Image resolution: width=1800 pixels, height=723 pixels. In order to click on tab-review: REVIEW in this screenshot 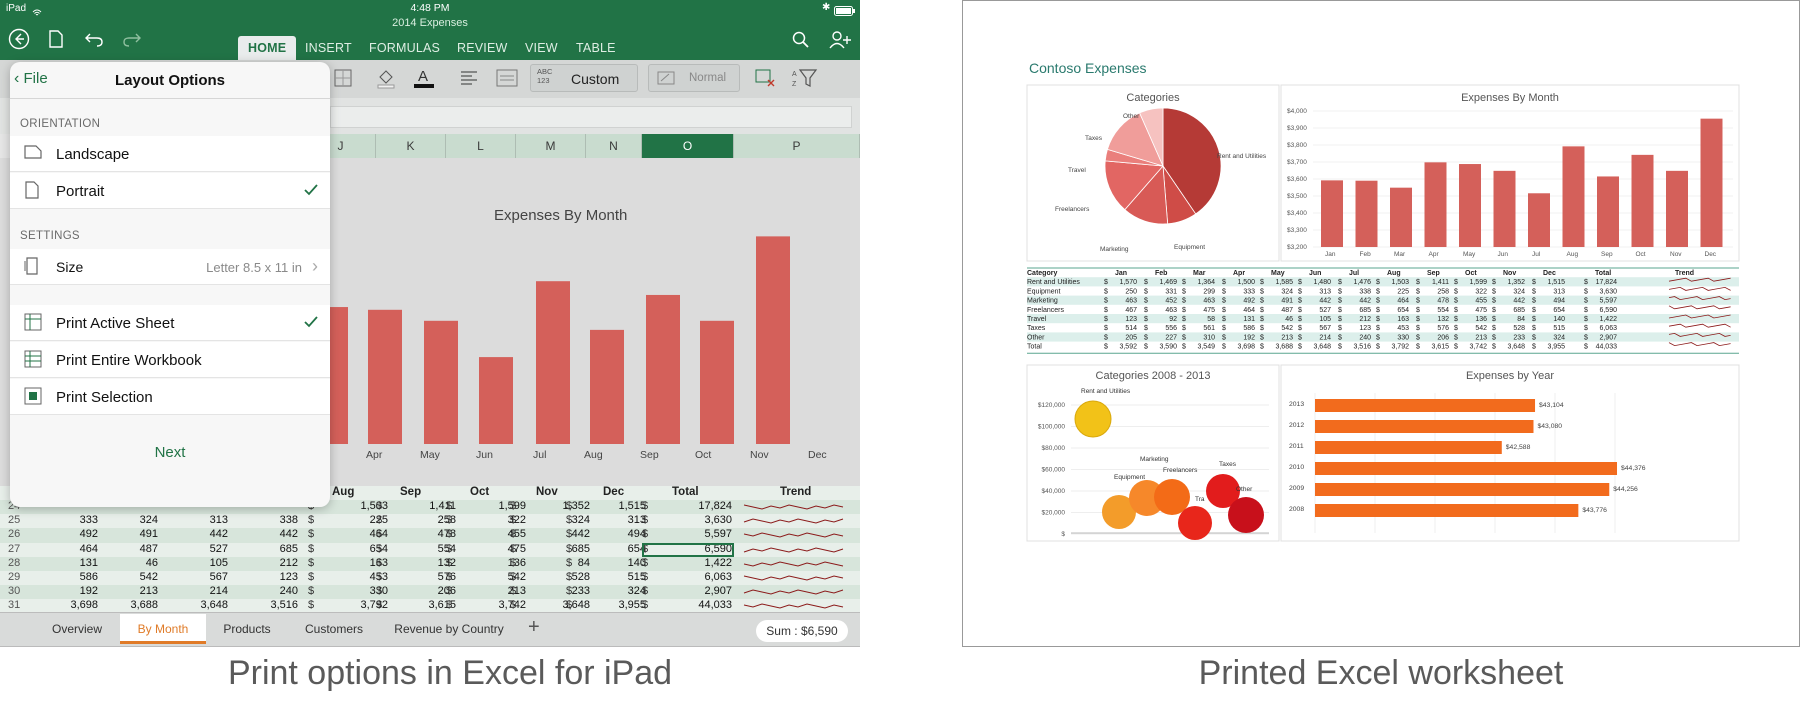, I will do `click(482, 48)`.